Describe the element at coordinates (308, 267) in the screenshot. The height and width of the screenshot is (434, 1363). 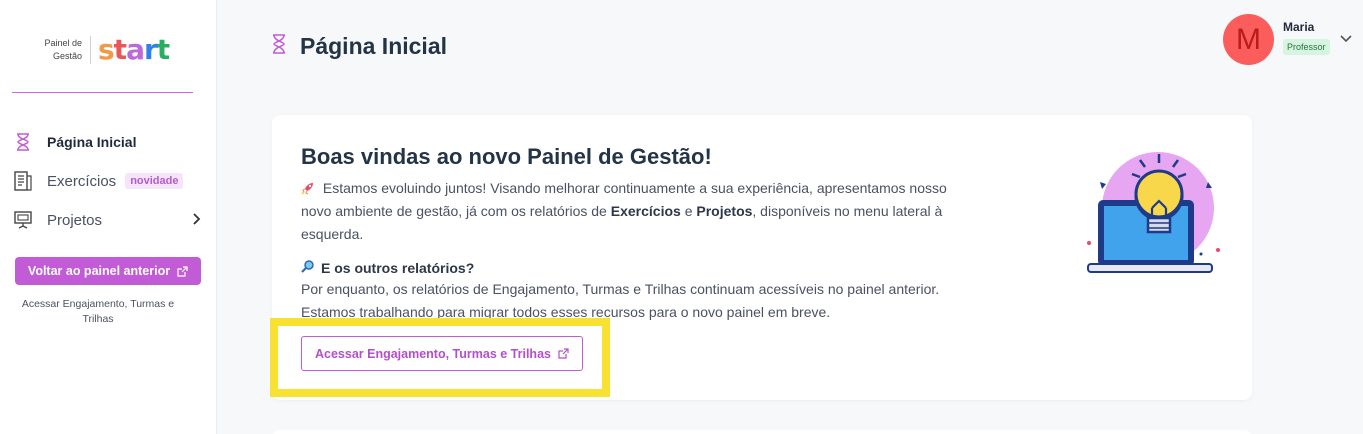
I see `magnifier-icon` at that location.